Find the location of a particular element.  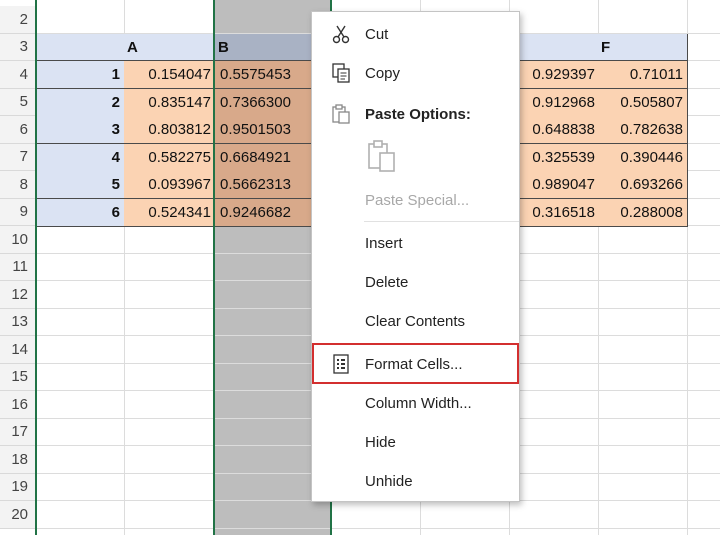

row-header: 10 is located at coordinates (18, 240).